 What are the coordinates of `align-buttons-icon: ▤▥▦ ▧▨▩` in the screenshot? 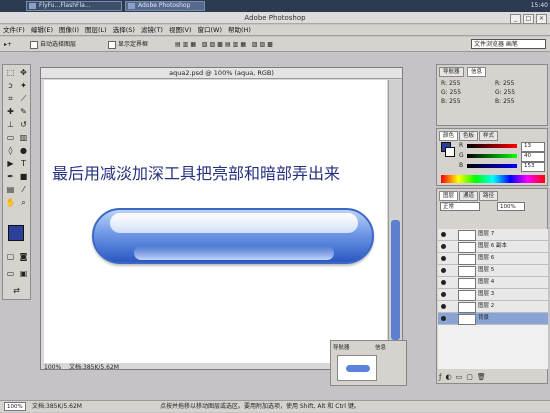 It's located at (200, 44).